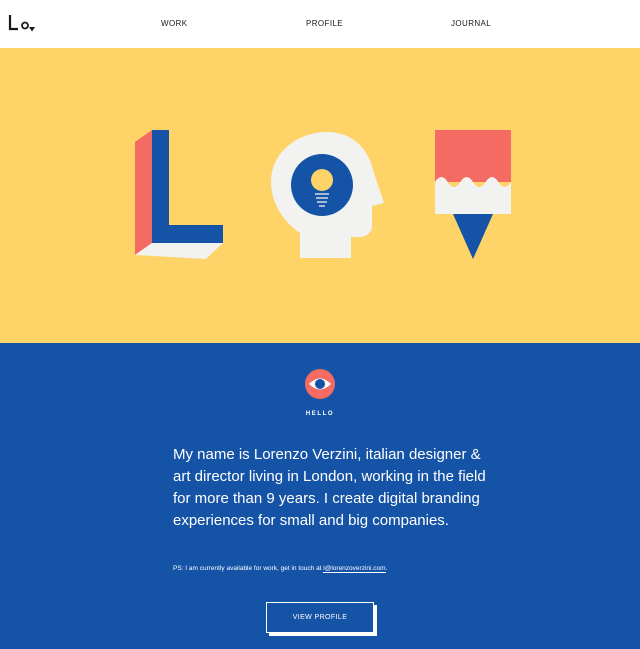 This screenshot has width=640, height=649. What do you see at coordinates (174, 23) in the screenshot?
I see `nav-work: WORK` at bounding box center [174, 23].